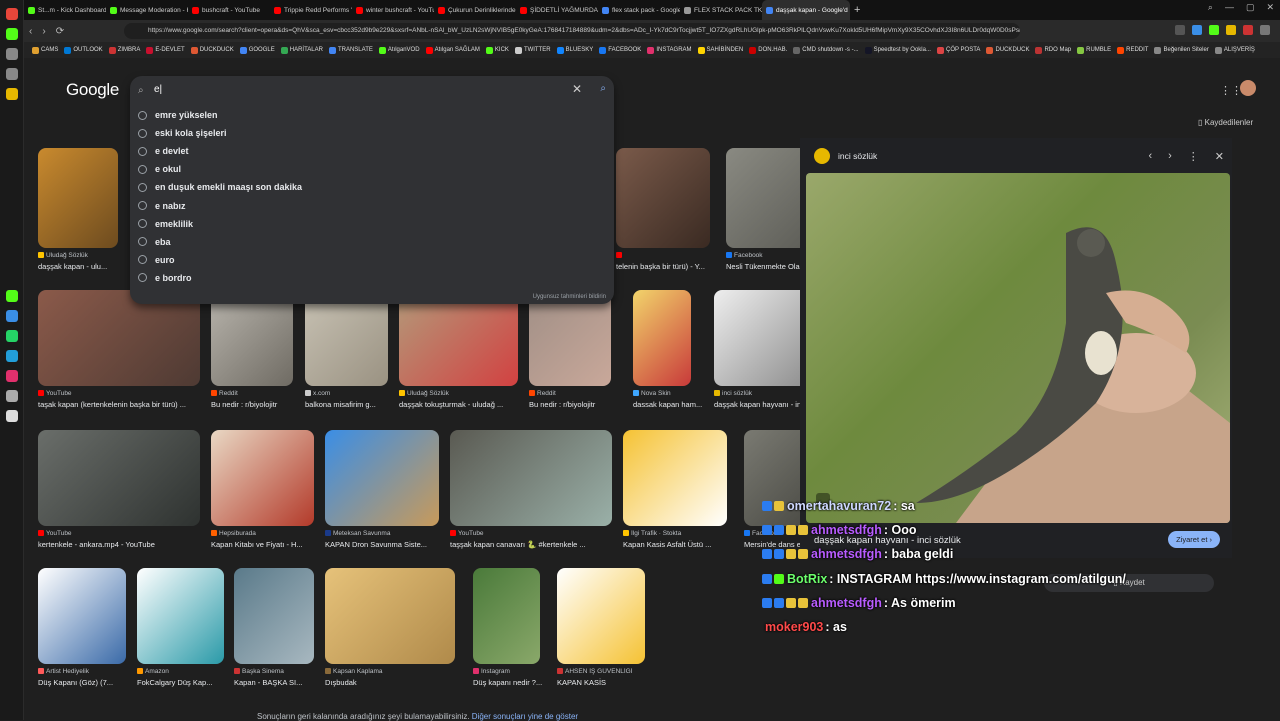  Describe the element at coordinates (1248, 88) in the screenshot. I see `avatar` at that location.